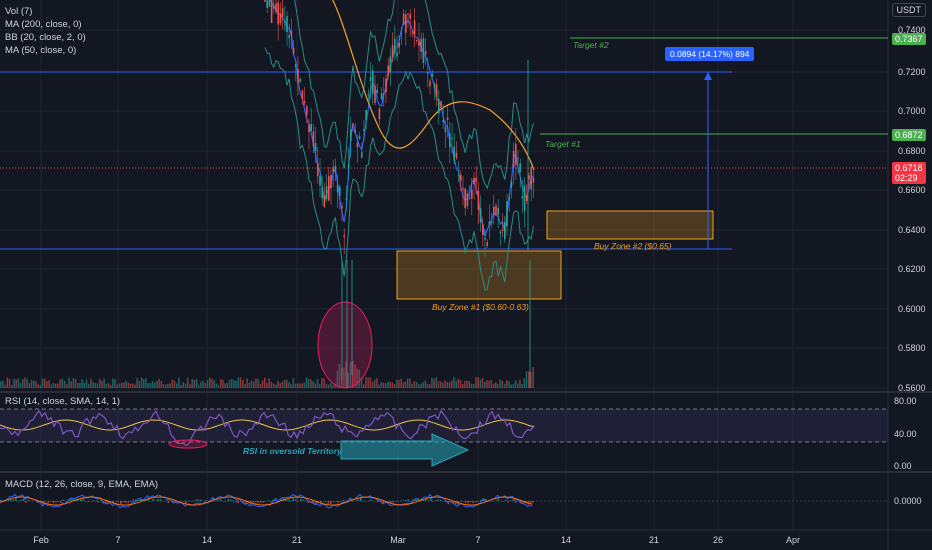 The width and height of the screenshot is (932, 550). What do you see at coordinates (591, 45) in the screenshot?
I see `target-2-label: Target #2` at bounding box center [591, 45].